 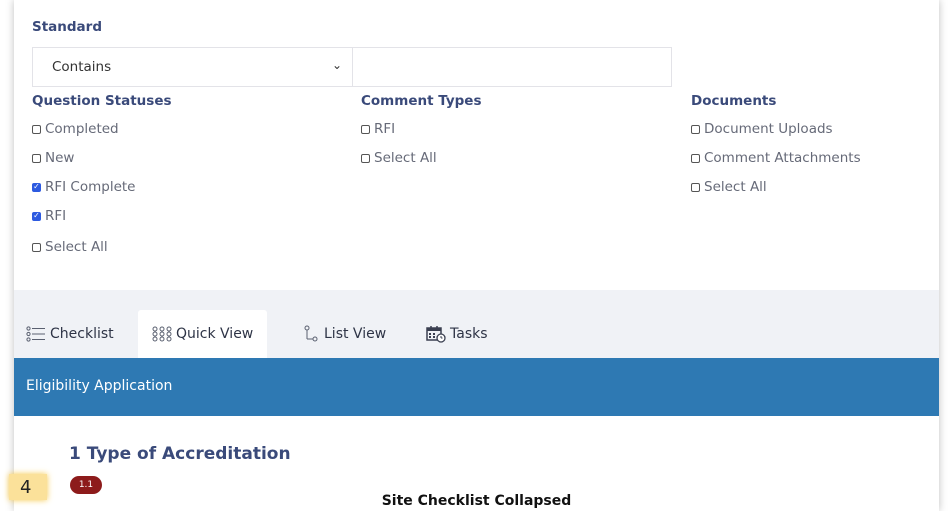 I want to click on application-header: Eligibility Application, so click(x=476, y=387).